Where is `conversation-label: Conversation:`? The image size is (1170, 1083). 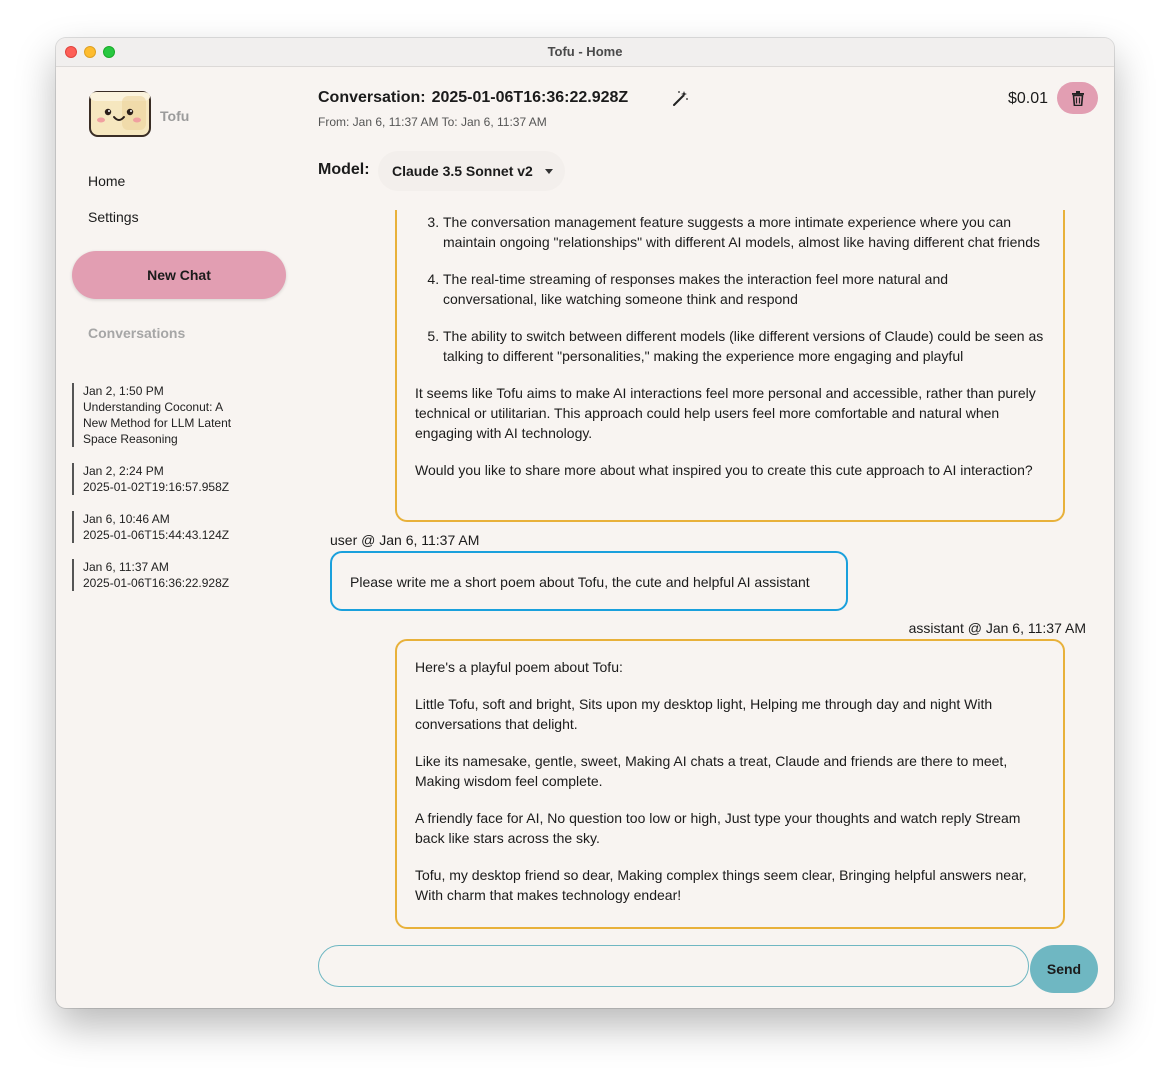
conversation-label: Conversation: is located at coordinates (372, 97).